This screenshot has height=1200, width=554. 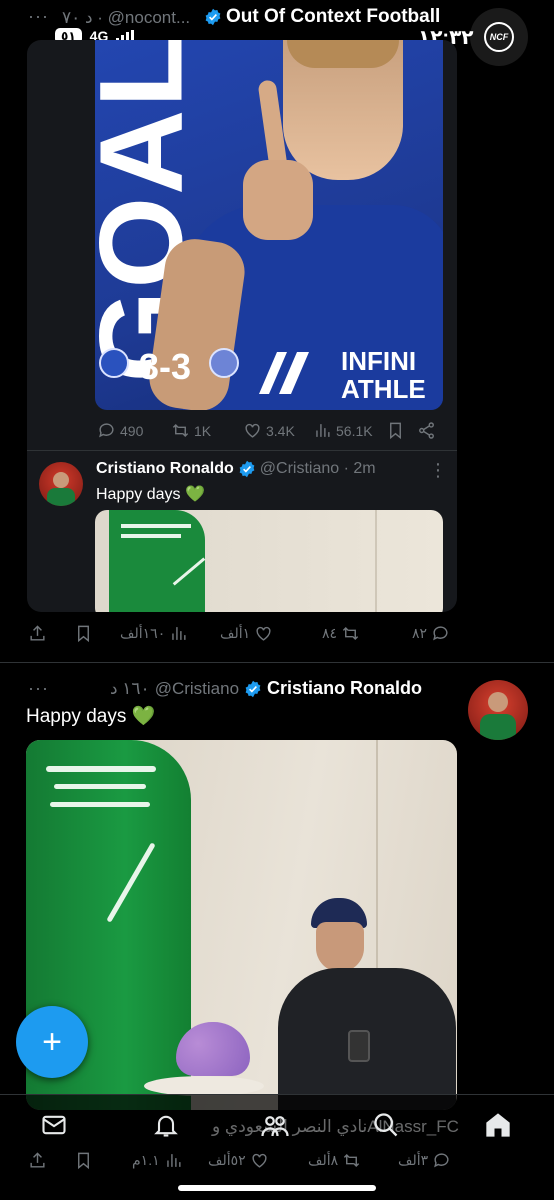 What do you see at coordinates (340, 947) in the screenshot?
I see `person-face` at bounding box center [340, 947].